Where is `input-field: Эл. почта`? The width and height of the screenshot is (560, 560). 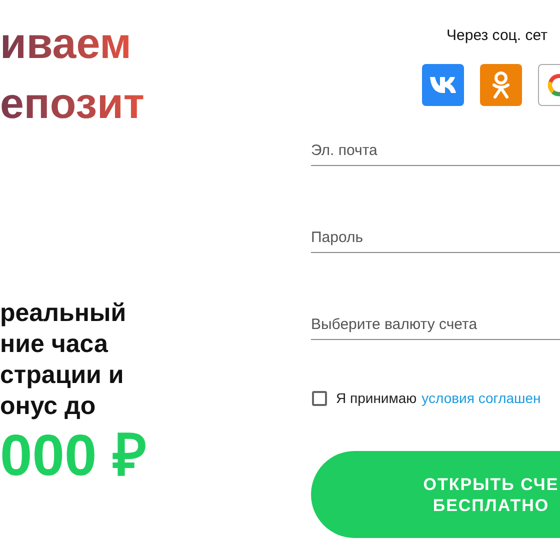 input-field: Эл. почта is located at coordinates (435, 151).